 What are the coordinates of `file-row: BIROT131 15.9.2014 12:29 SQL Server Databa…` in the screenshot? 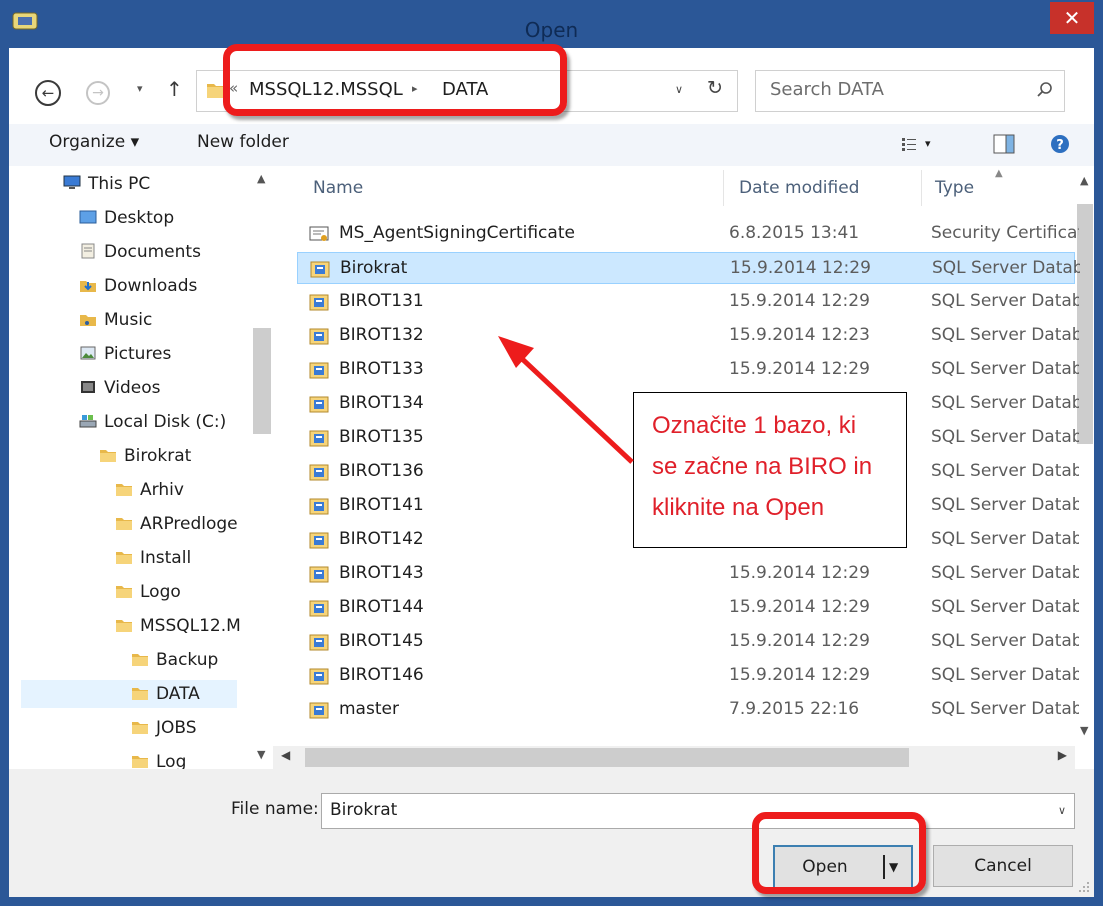 It's located at (688, 302).